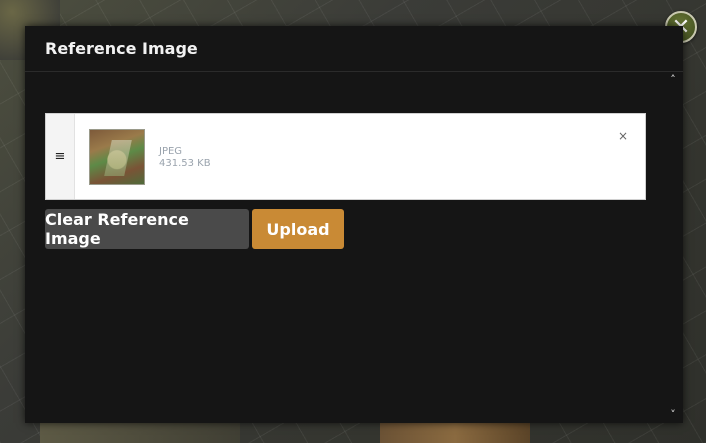 This screenshot has width=706, height=443. Describe the element at coordinates (623, 136) in the screenshot. I see `remove-file-icon: ×` at that location.